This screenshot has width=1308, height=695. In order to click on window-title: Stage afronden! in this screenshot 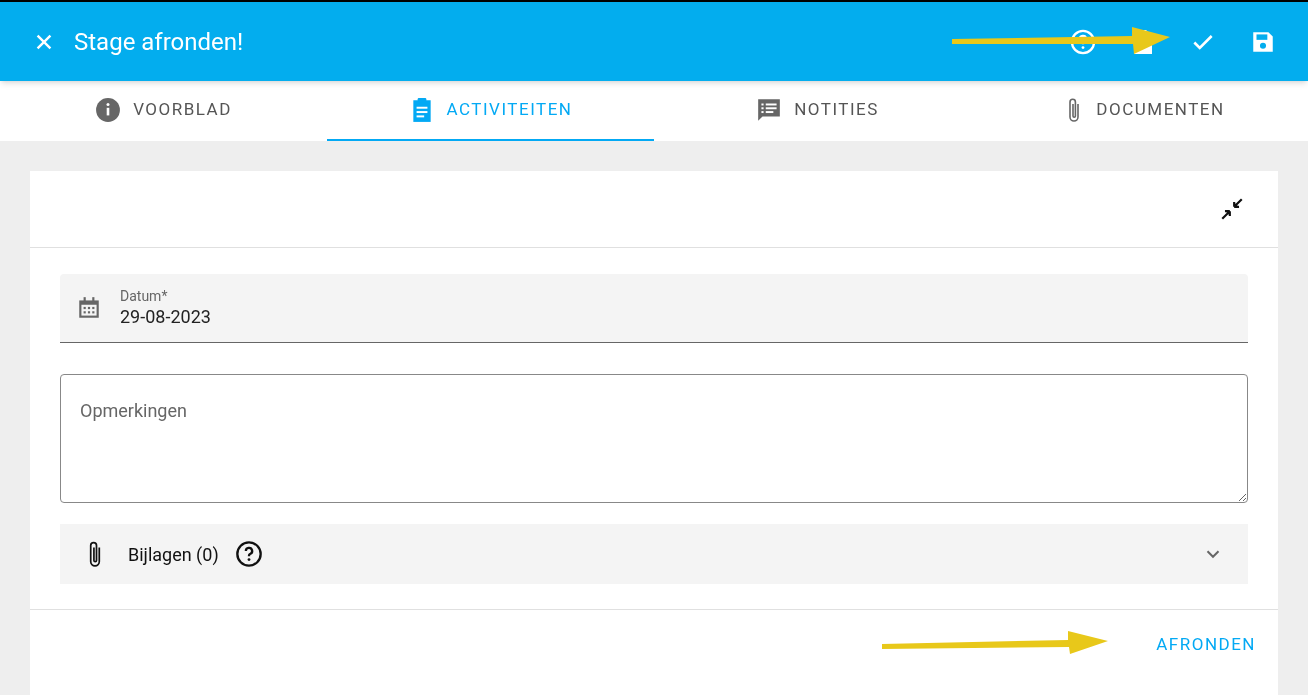, I will do `click(159, 42)`.